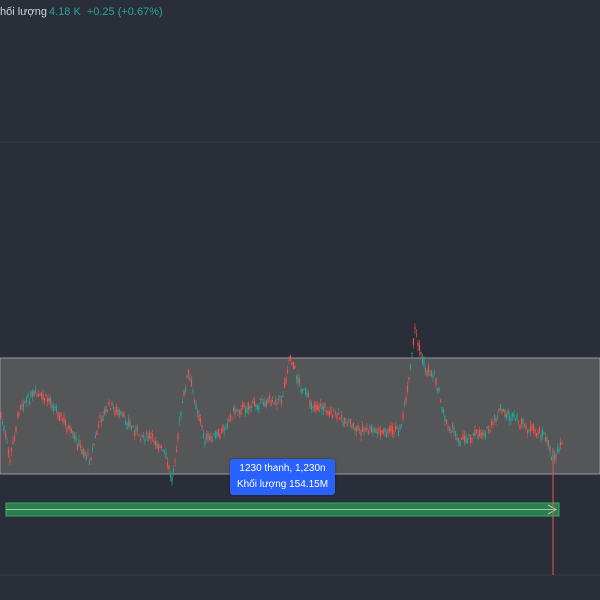 This screenshot has height=600, width=600. I want to click on legend-change: +0.25 (+0.67%), so click(124, 12).